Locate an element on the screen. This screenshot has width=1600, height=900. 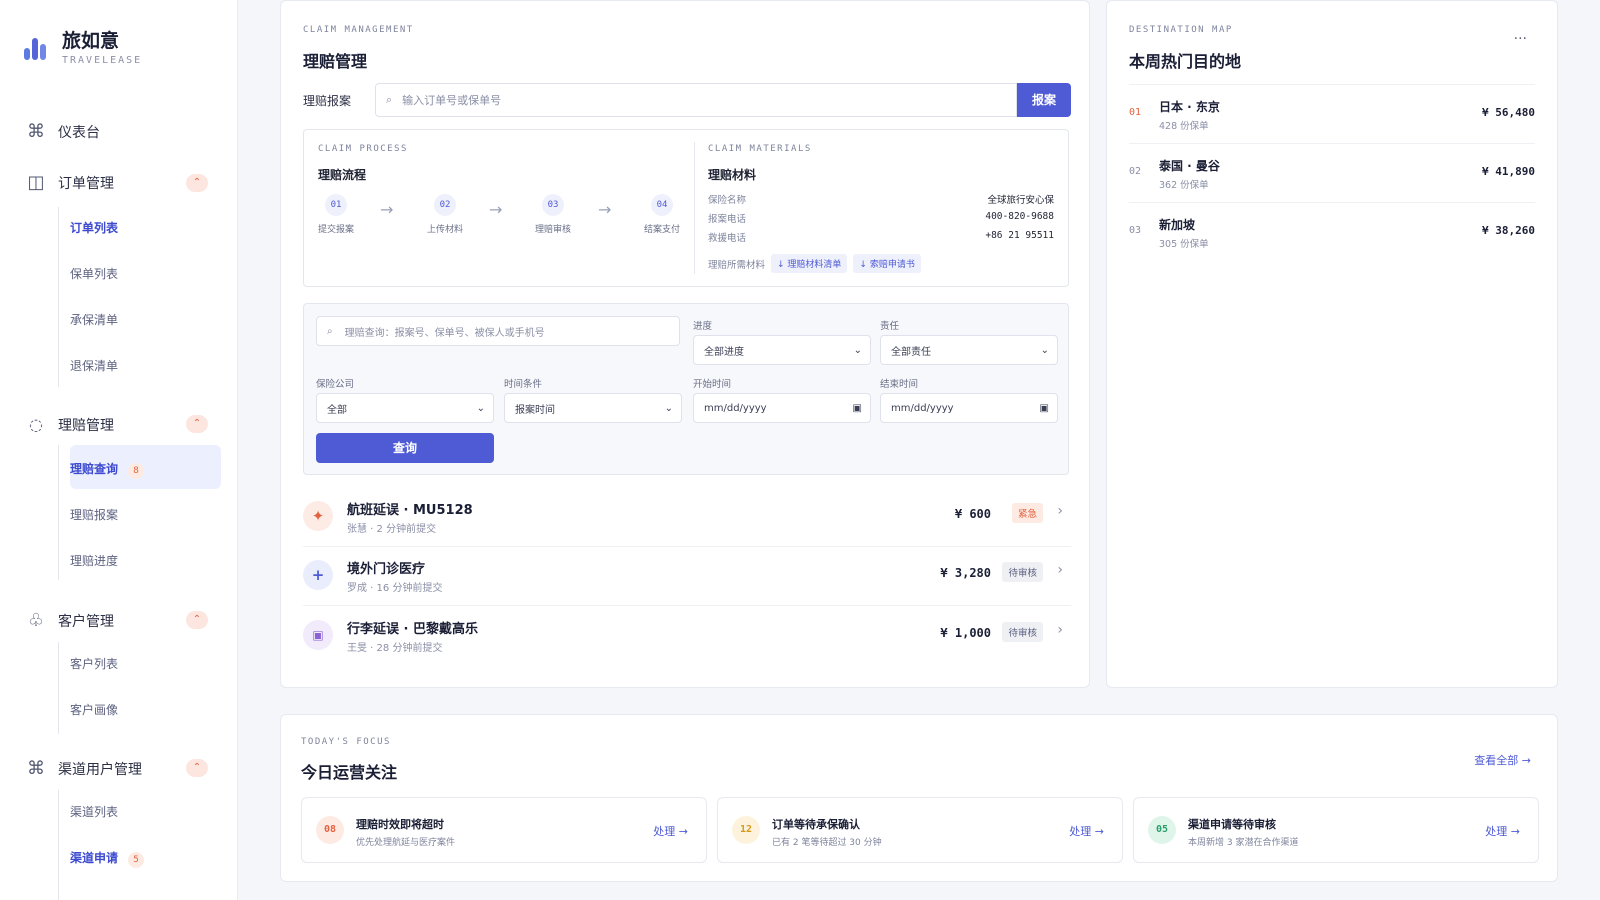
duty-select: 全部责任 ⌄ is located at coordinates (969, 350).